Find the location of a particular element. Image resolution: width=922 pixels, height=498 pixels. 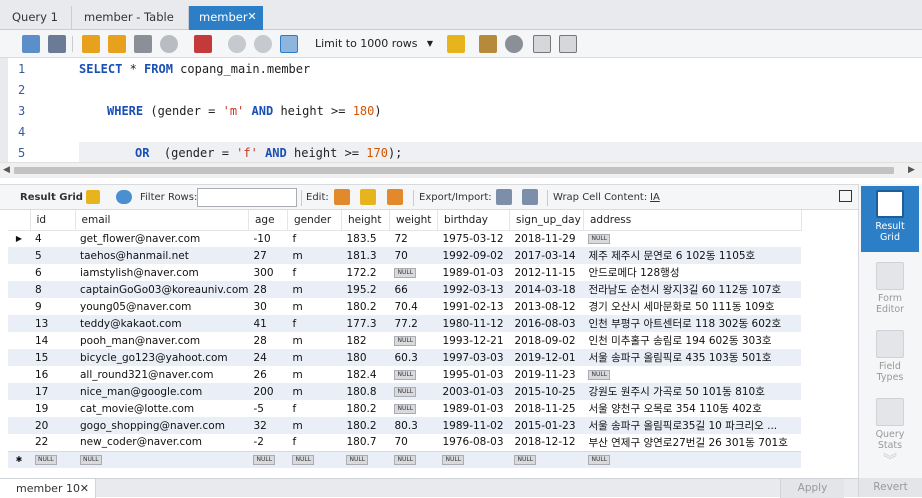

cell-birthday: 1976-08-03 is located at coordinates (473, 442).